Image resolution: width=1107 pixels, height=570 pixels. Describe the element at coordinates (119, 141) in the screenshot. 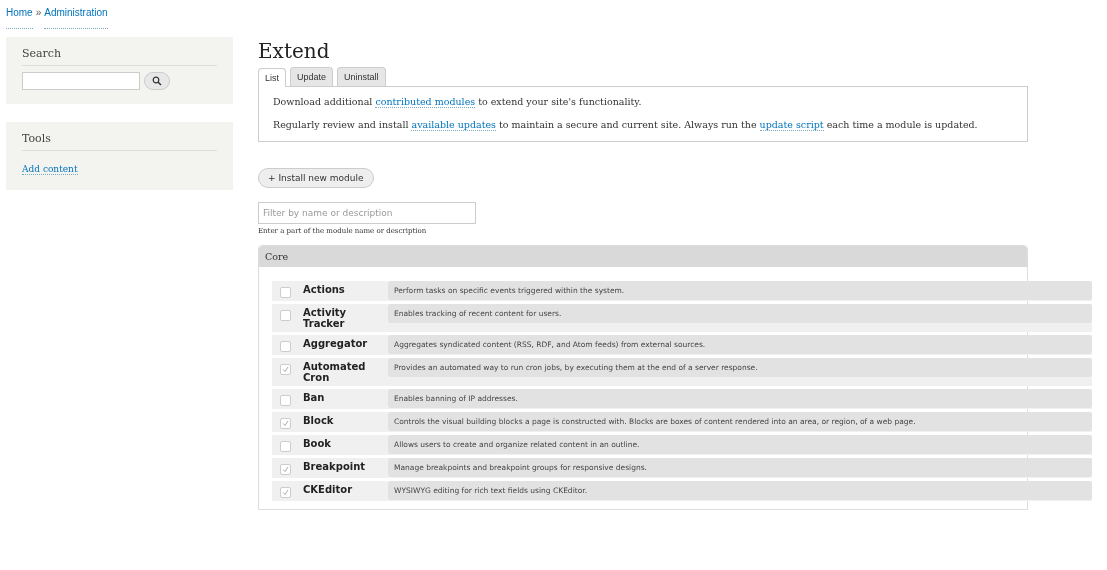

I see `block-title: Tools` at that location.